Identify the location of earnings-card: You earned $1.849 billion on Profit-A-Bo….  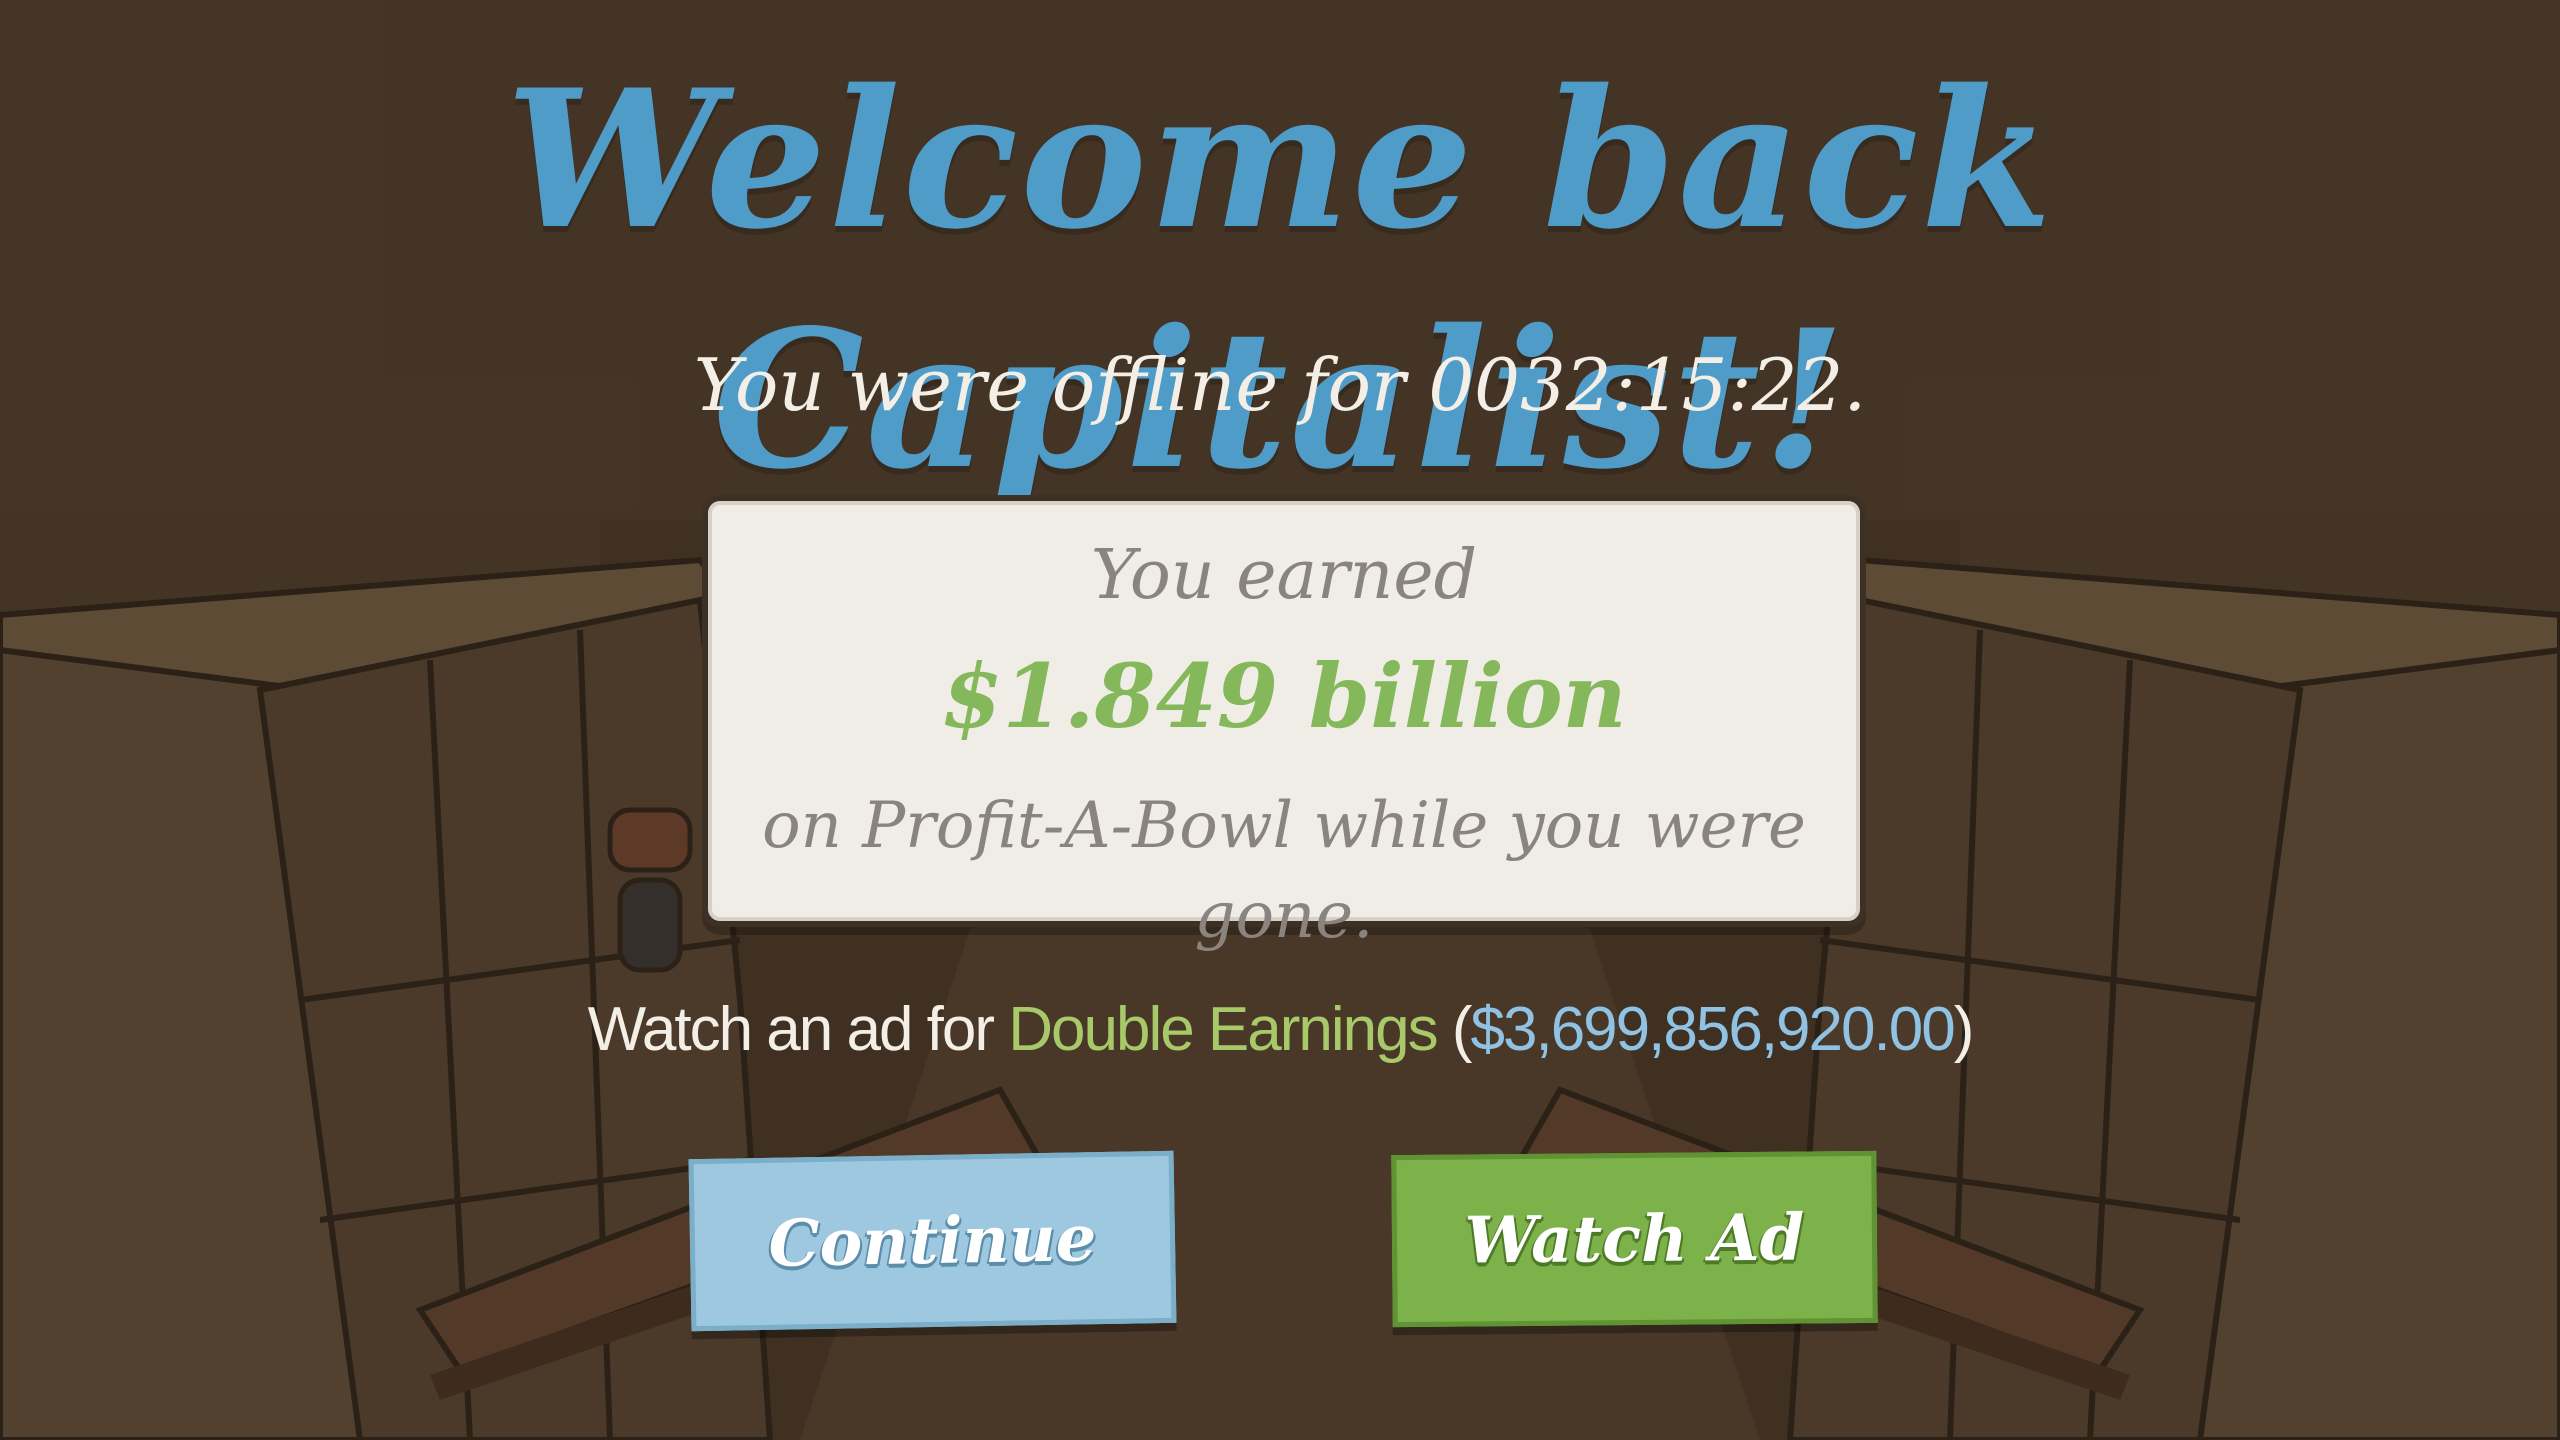
(1284, 724).